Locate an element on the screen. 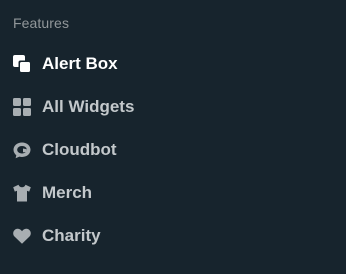 The width and height of the screenshot is (346, 274). sidebar-item-label: All Widgets is located at coordinates (88, 106).